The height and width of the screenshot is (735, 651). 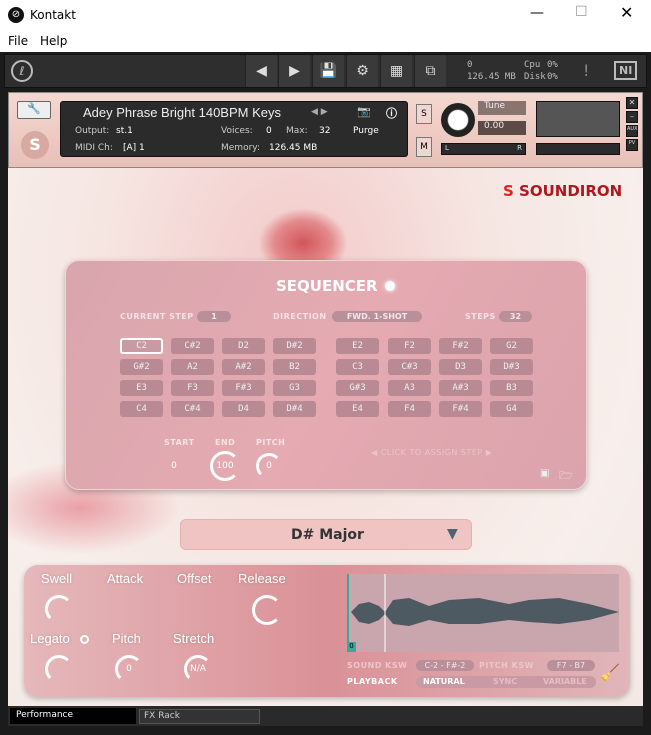 What do you see at coordinates (357, 409) in the screenshot?
I see `note-button: E4` at bounding box center [357, 409].